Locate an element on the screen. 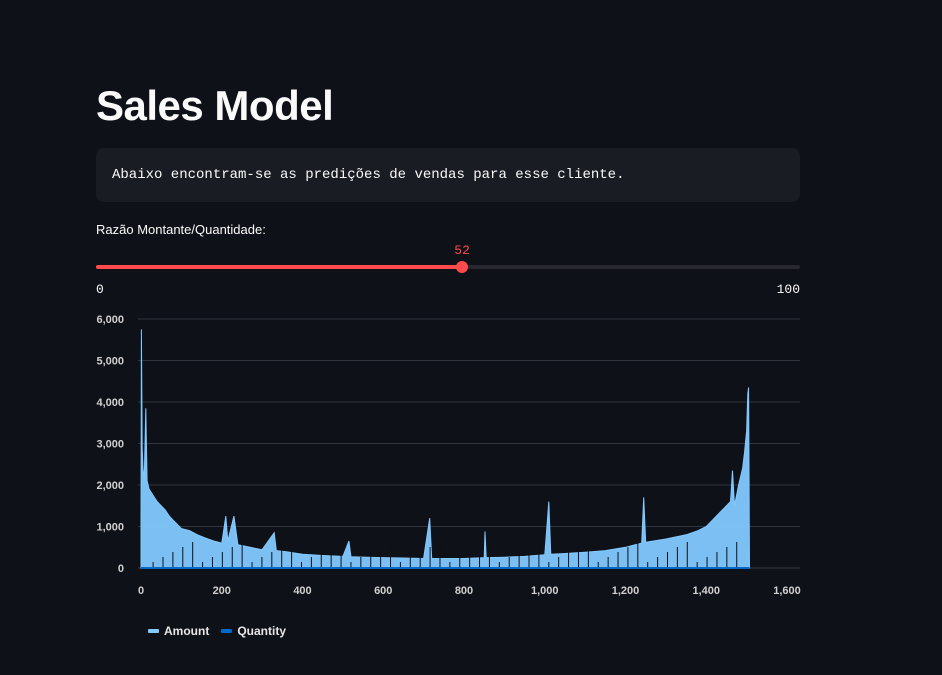 The width and height of the screenshot is (942, 675). legend-item-amount: Amount is located at coordinates (178, 631).